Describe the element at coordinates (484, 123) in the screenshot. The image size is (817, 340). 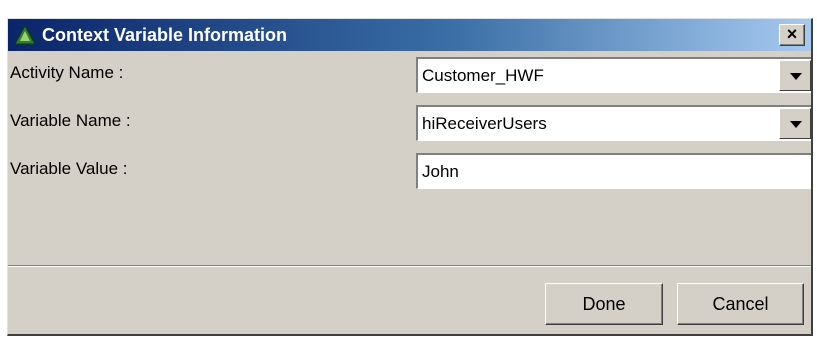
I see `variable-name-value: hiReceiverUsers` at that location.